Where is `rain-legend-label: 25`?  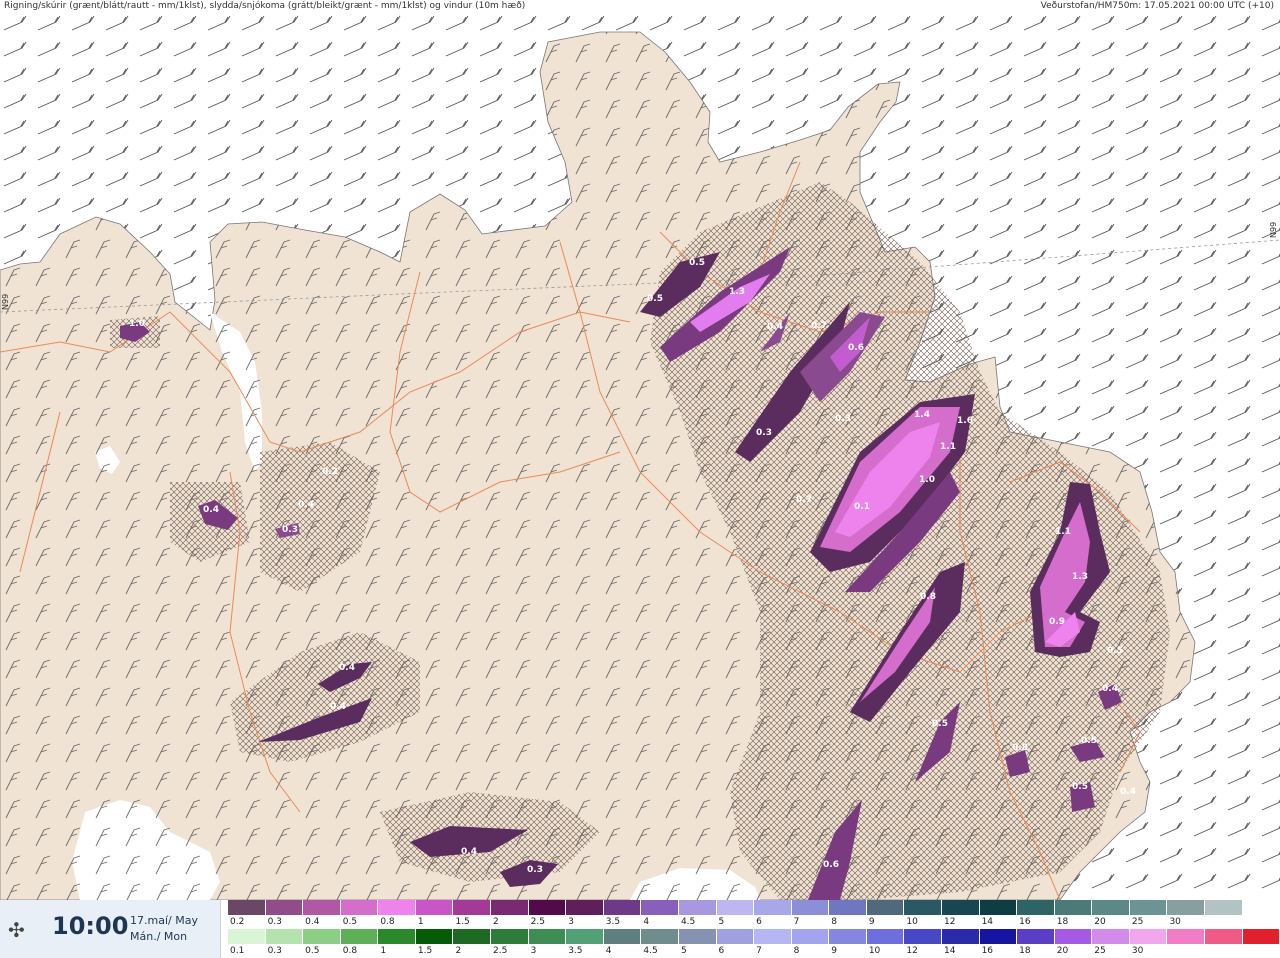 rain-legend-label: 25 is located at coordinates (1100, 951).